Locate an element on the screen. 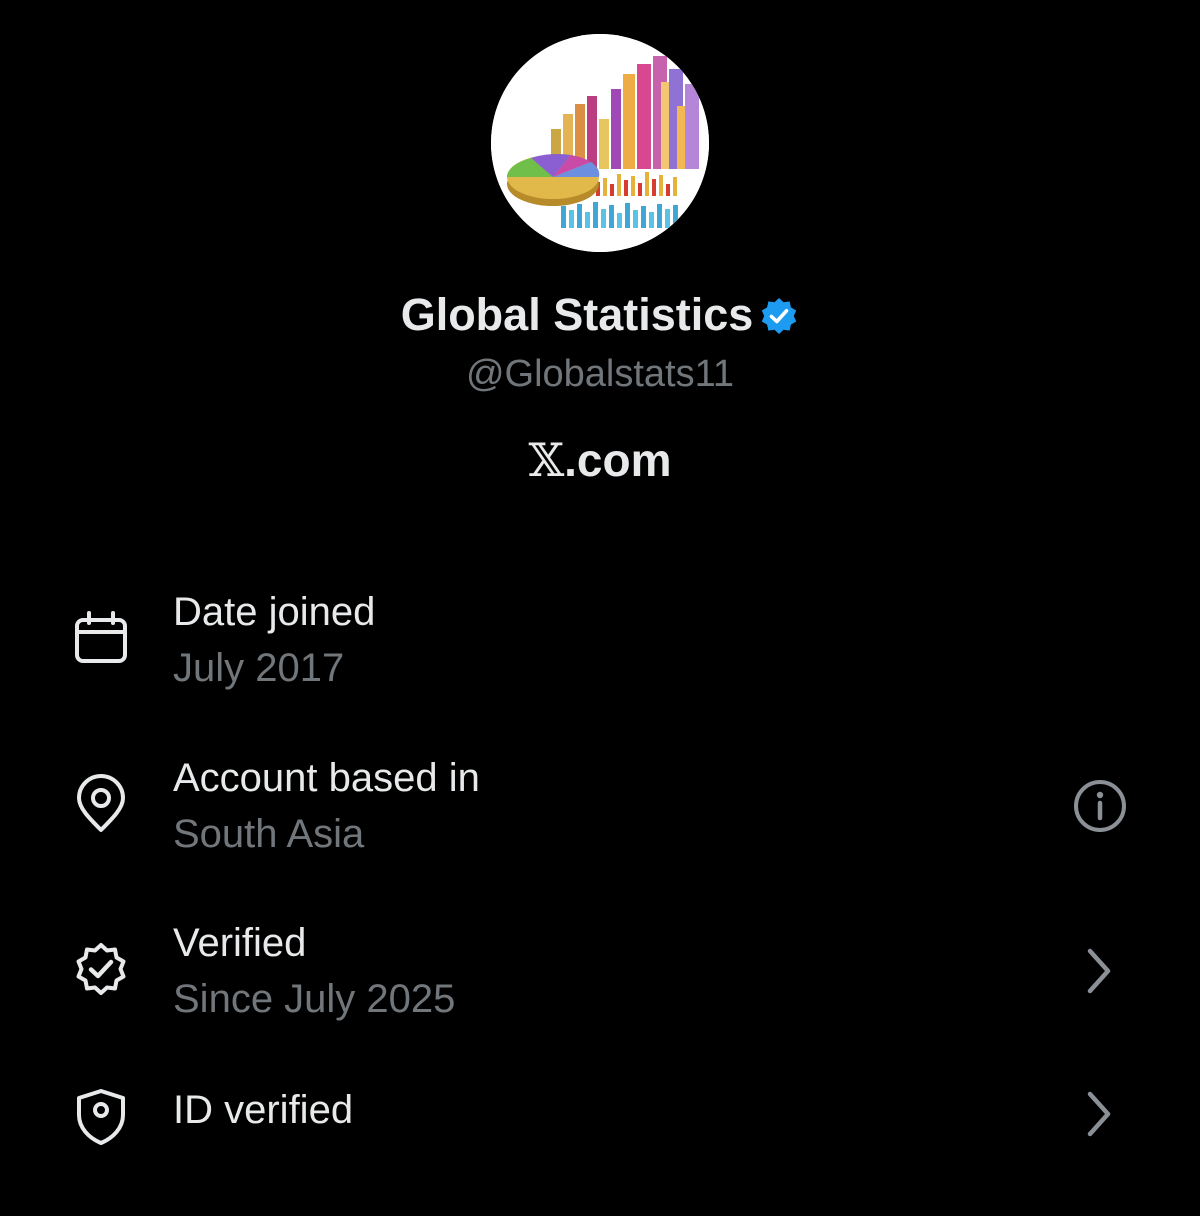 The image size is (1200, 1216). date-joined-value: July 2017 is located at coordinates (259, 668).